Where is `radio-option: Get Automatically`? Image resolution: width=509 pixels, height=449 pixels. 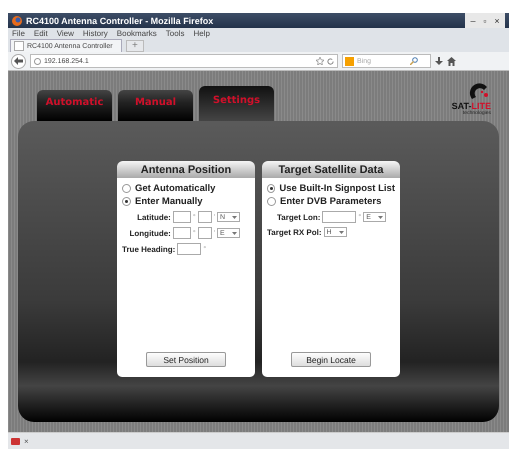
radio-option: Get Automatically is located at coordinates (186, 188).